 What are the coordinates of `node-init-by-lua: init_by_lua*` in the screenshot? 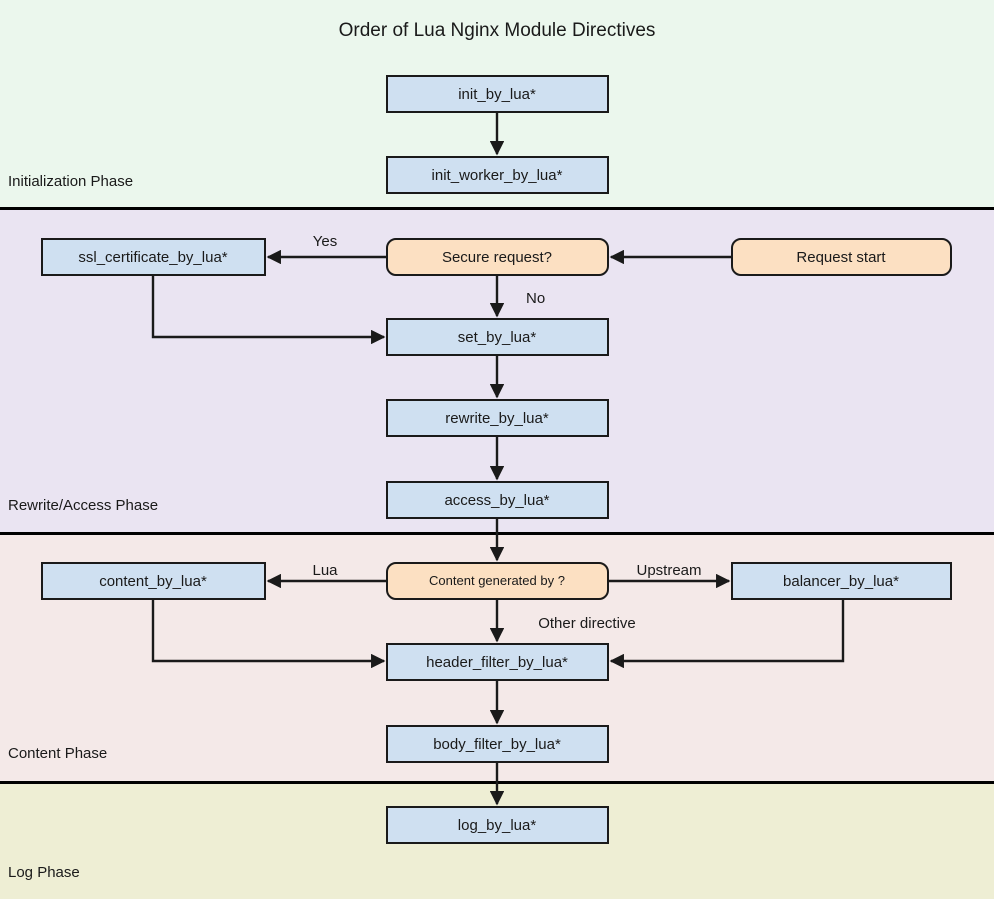 It's located at (497, 94).